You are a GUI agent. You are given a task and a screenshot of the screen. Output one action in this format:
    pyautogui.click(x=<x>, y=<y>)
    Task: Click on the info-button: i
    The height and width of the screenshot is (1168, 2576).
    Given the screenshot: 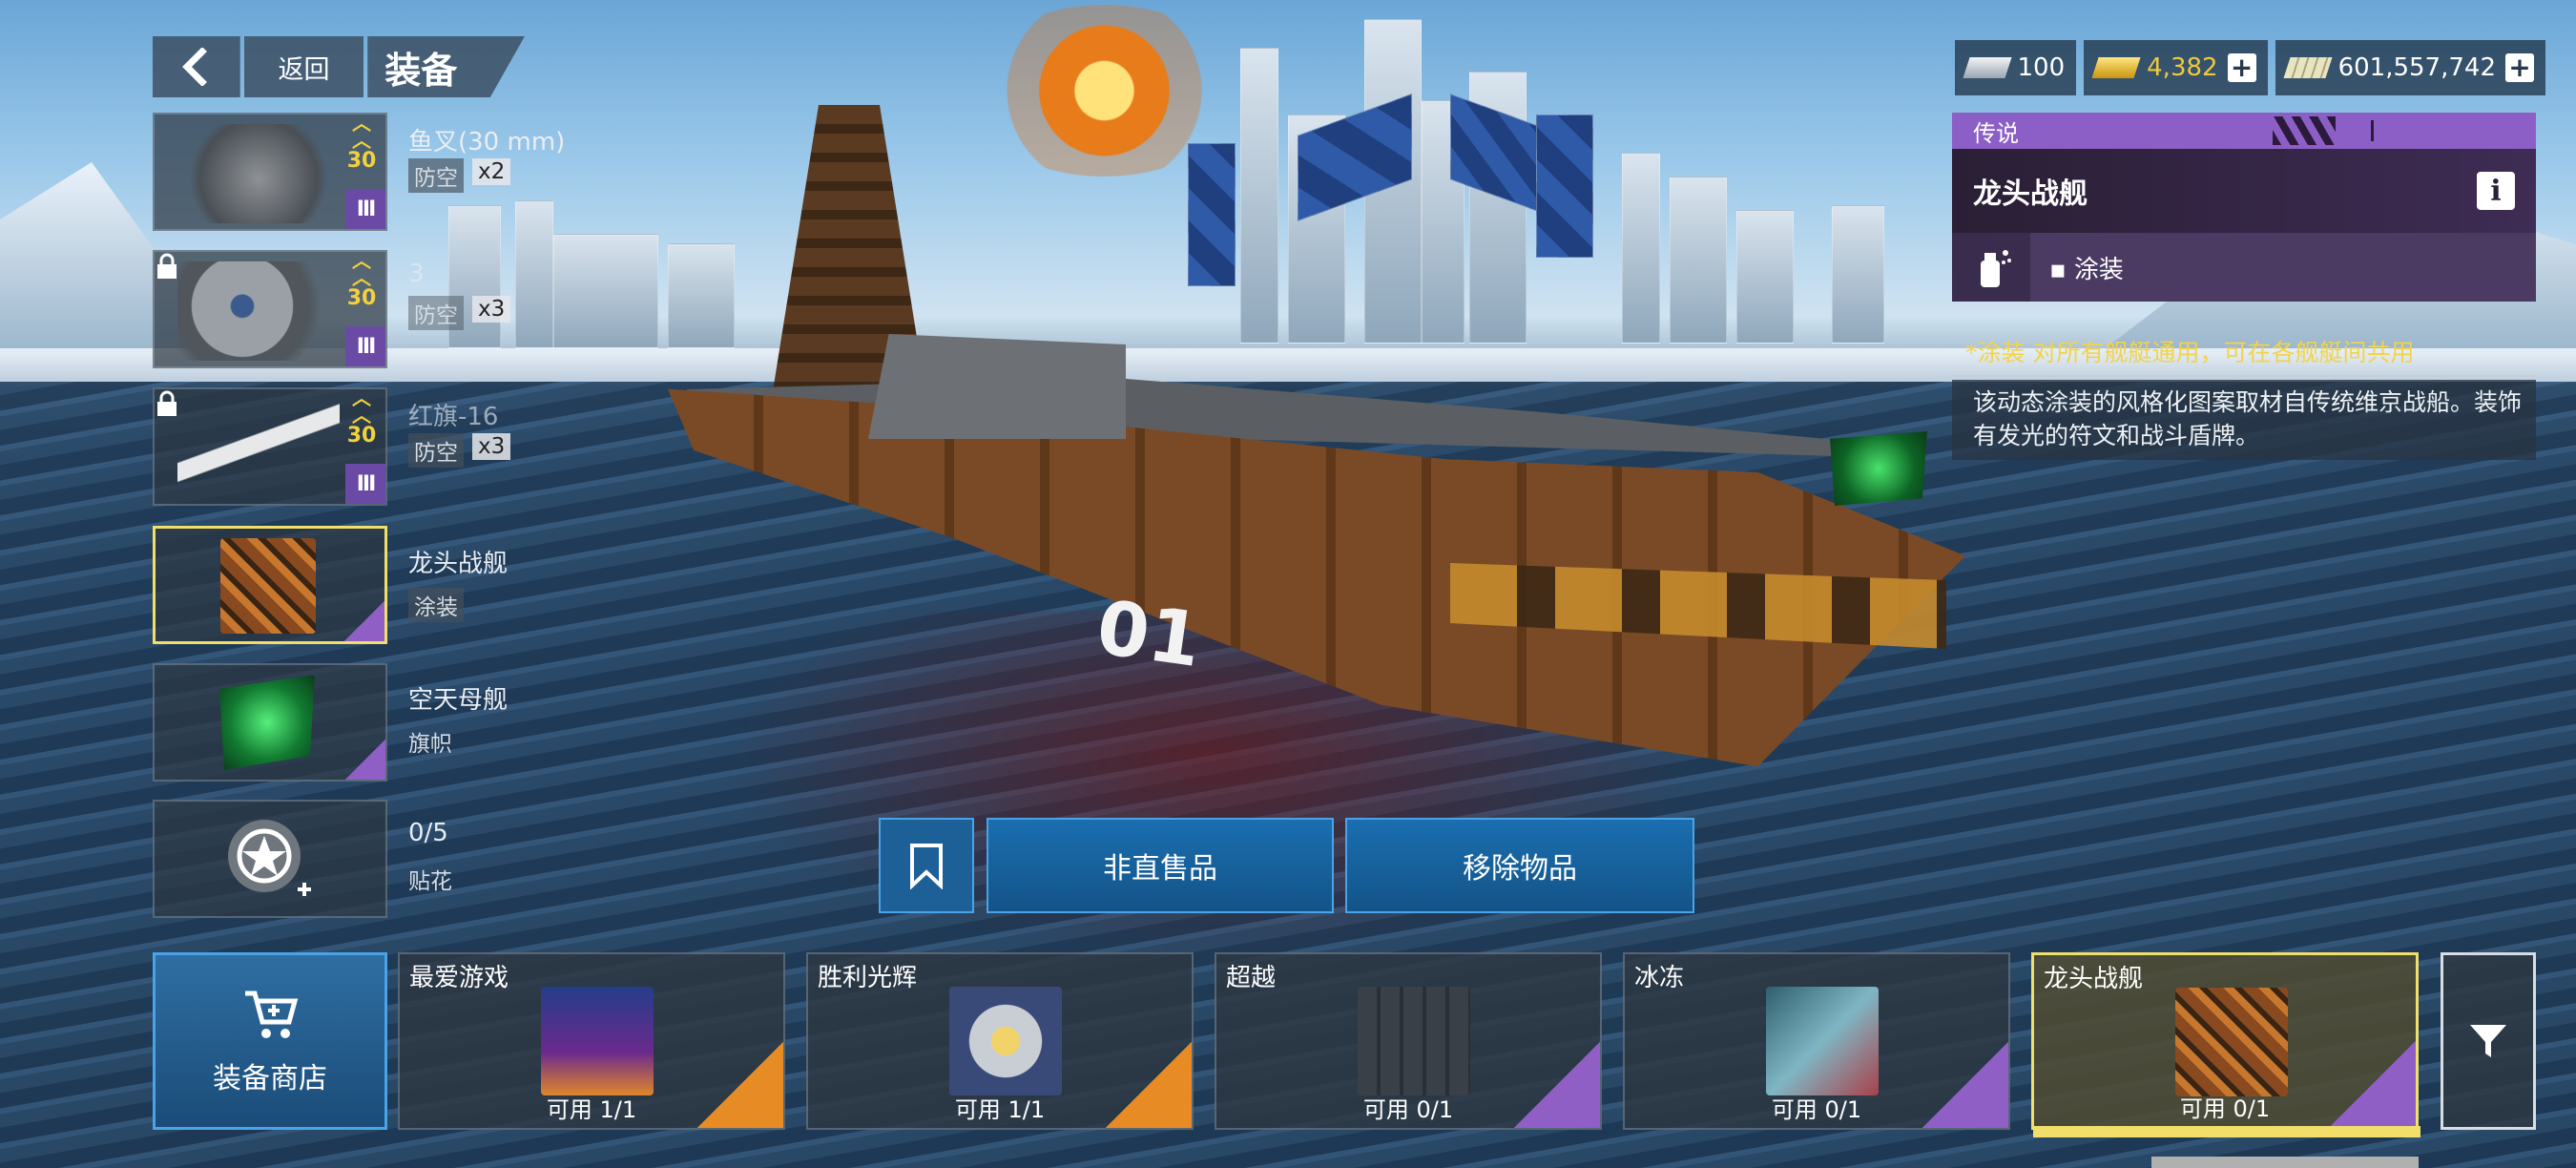 What is the action you would take?
    pyautogui.click(x=2496, y=191)
    